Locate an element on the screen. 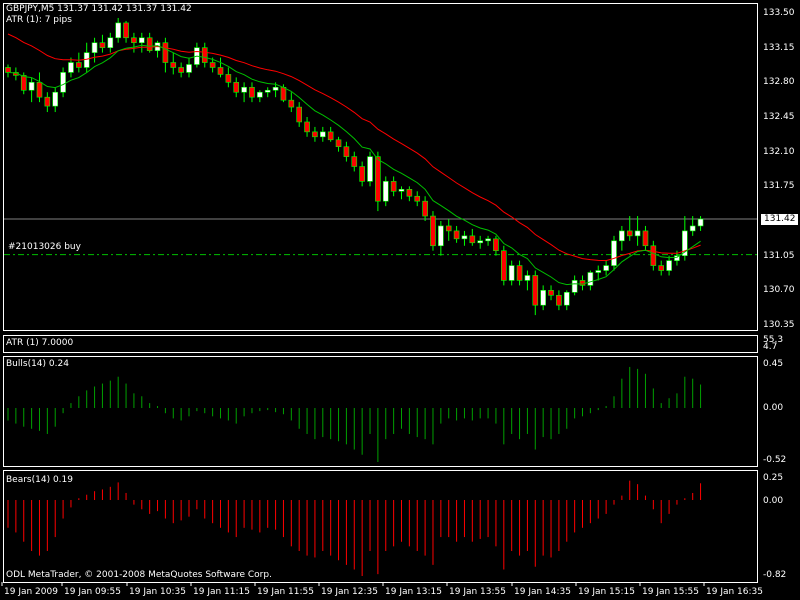 The image size is (800, 600). time-axis-tick: 19 Jan 10:35 is located at coordinates (157, 592).